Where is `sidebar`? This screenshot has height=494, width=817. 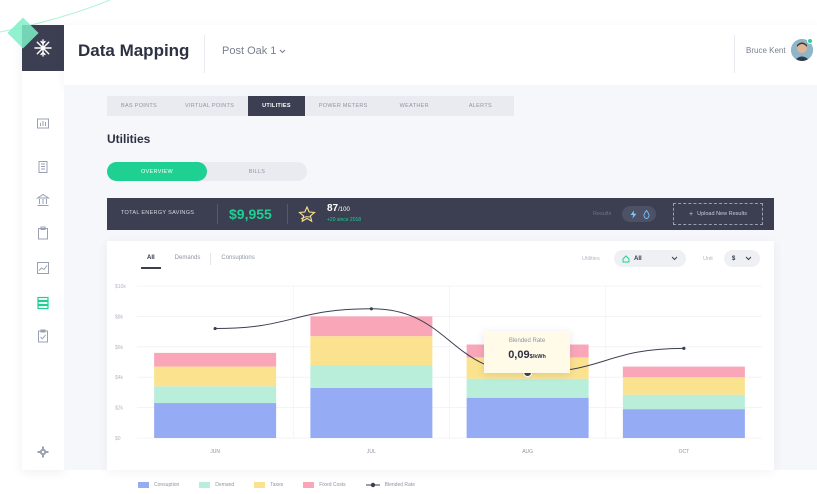 sidebar is located at coordinates (43, 247).